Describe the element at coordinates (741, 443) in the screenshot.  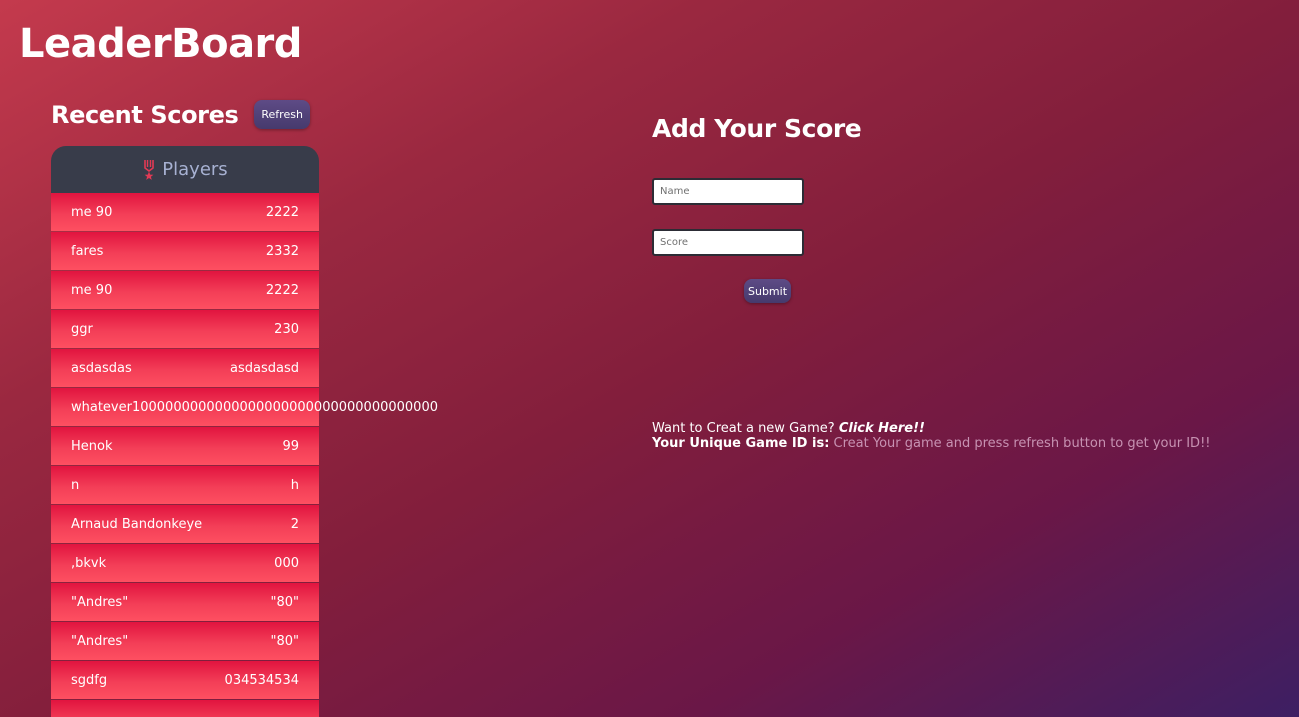
I see `game-id-label: Your Unique Game ID is:` at that location.